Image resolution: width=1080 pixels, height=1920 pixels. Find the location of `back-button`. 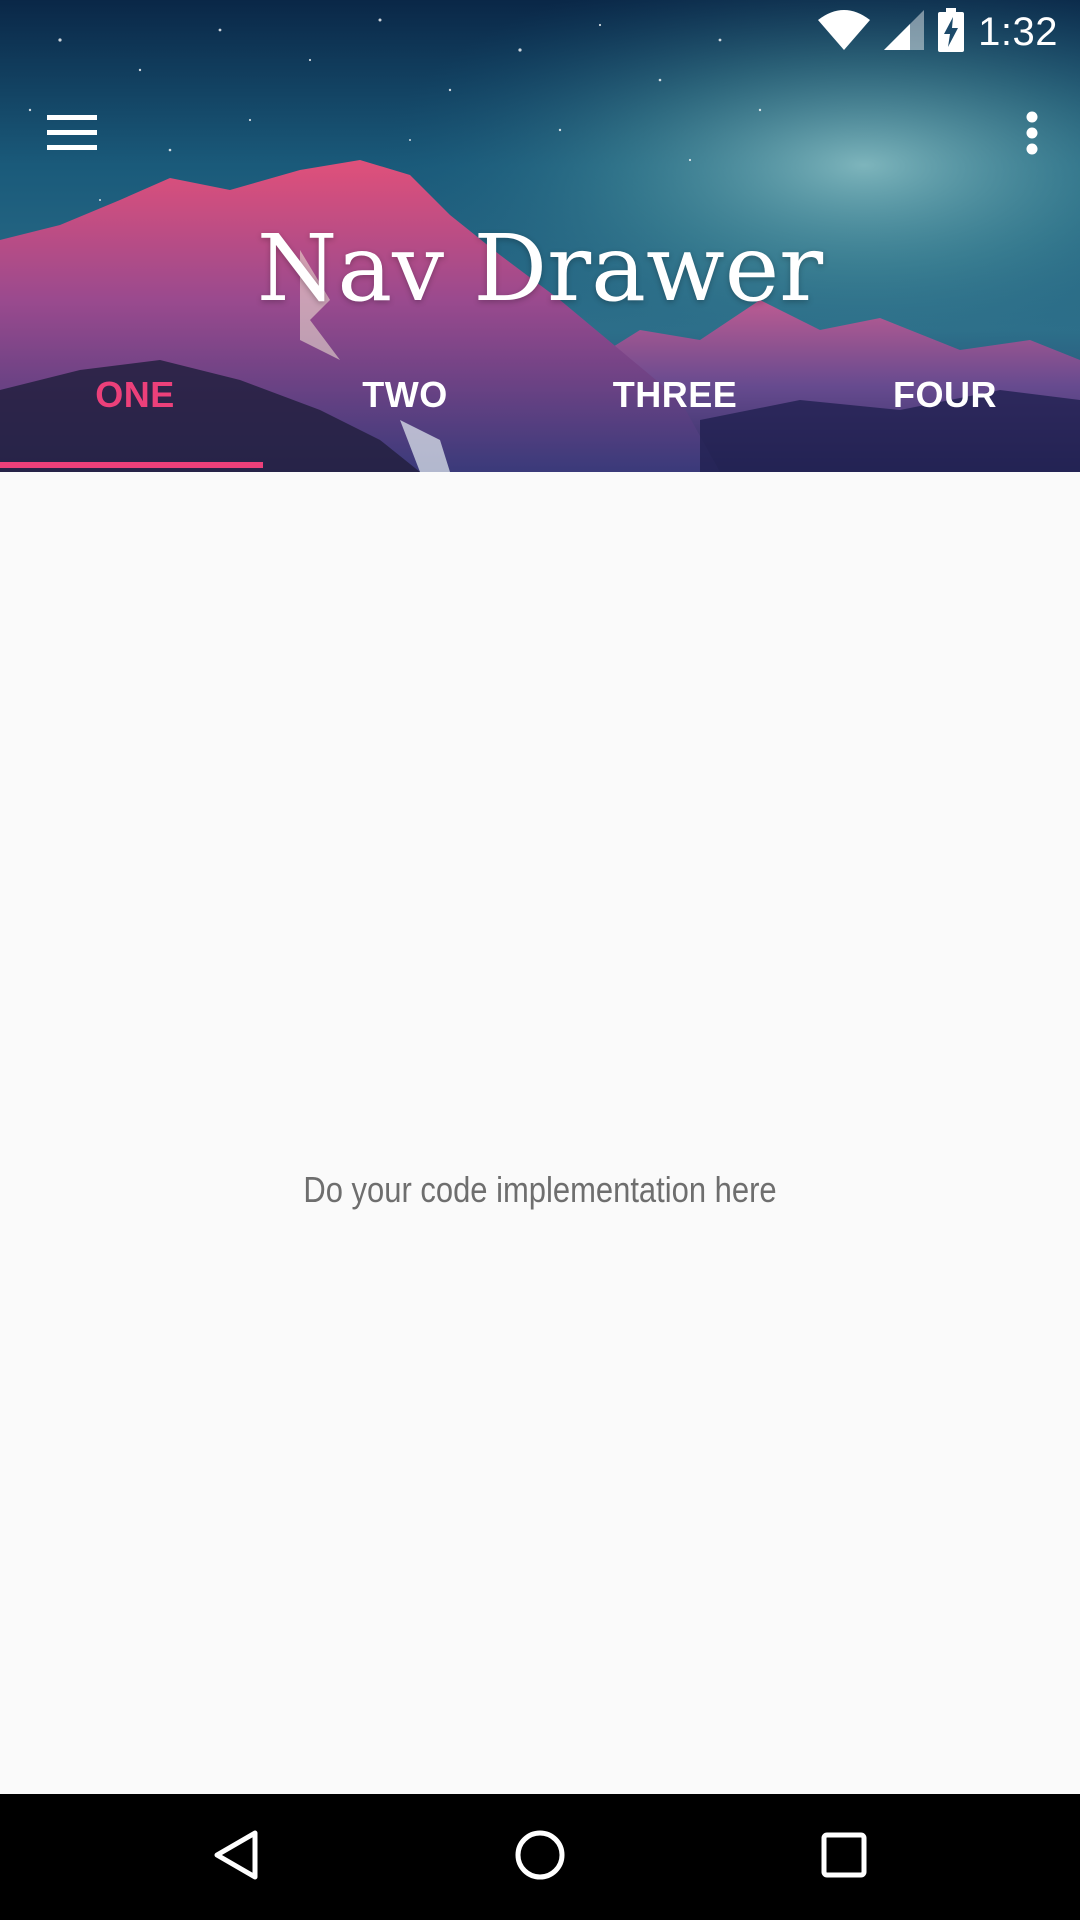

back-button is located at coordinates (236, 1857).